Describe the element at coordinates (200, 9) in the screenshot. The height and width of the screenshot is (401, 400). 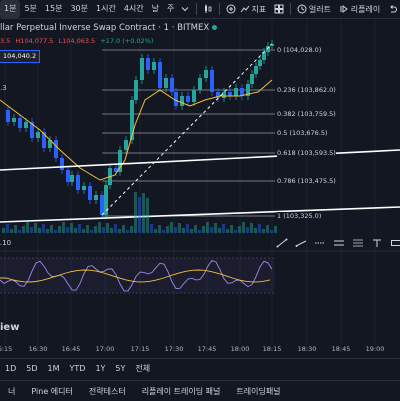
I see `top-toolbar: 1분 5분 15분 30분 1시간 4시간 날 주 지표 얼러트 리플레이` at that location.